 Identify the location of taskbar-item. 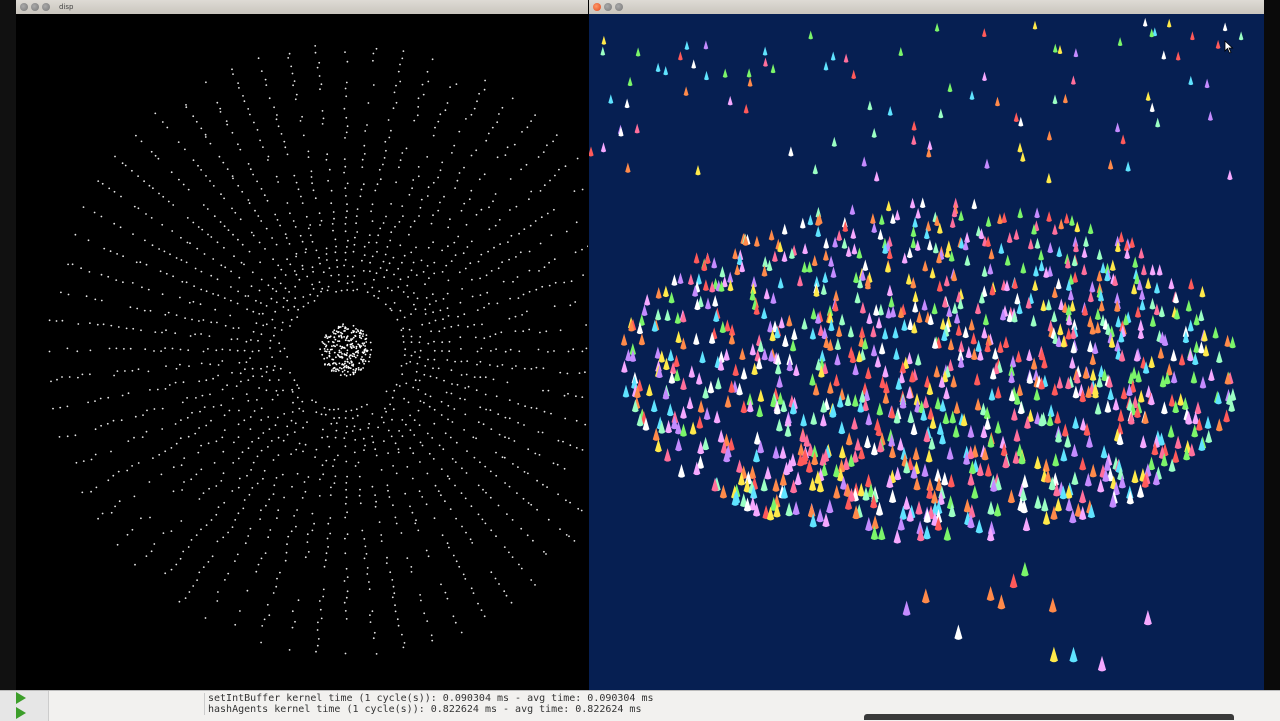
(1049, 717).